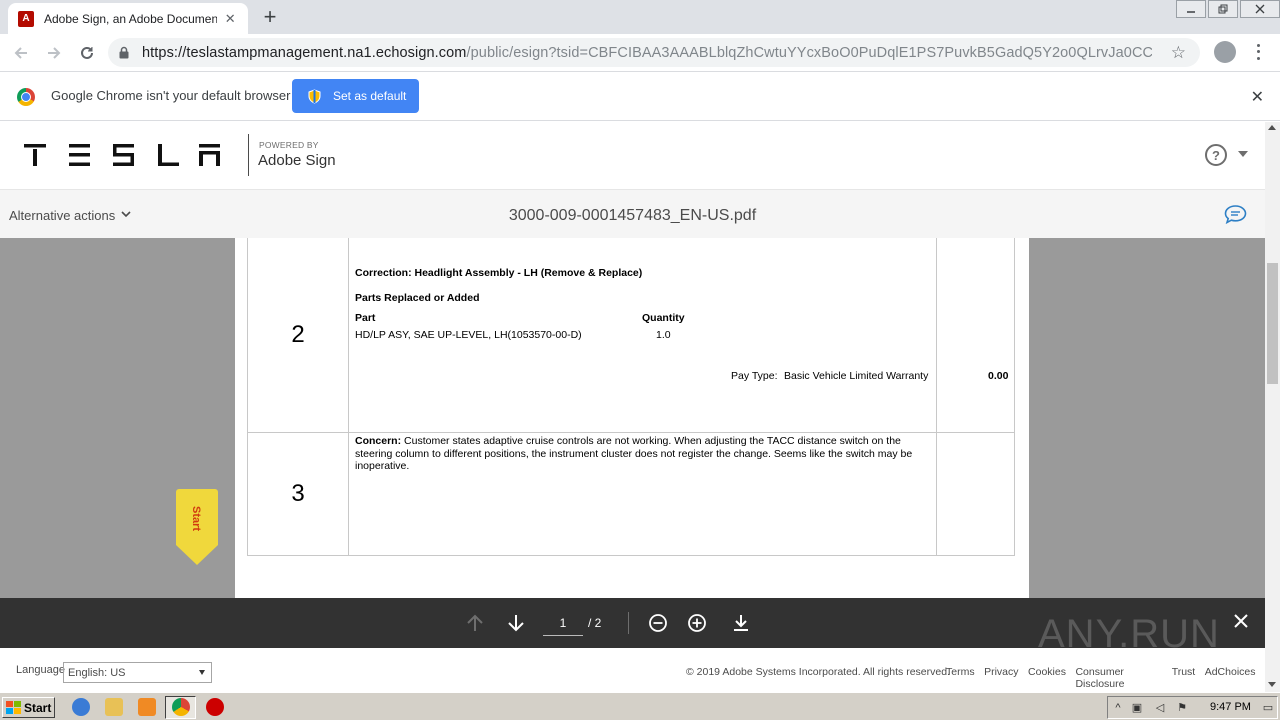 The height and width of the screenshot is (720, 1280). I want to click on page-number-input: 1, so click(563, 623).